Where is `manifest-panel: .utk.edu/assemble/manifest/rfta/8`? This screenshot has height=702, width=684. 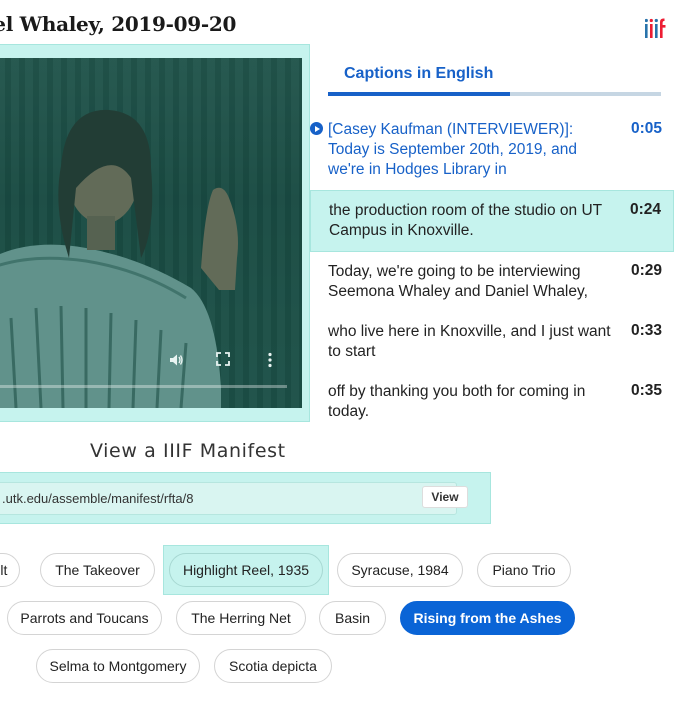
manifest-panel: .utk.edu/assemble/manifest/rfta/8 is located at coordinates (245, 498).